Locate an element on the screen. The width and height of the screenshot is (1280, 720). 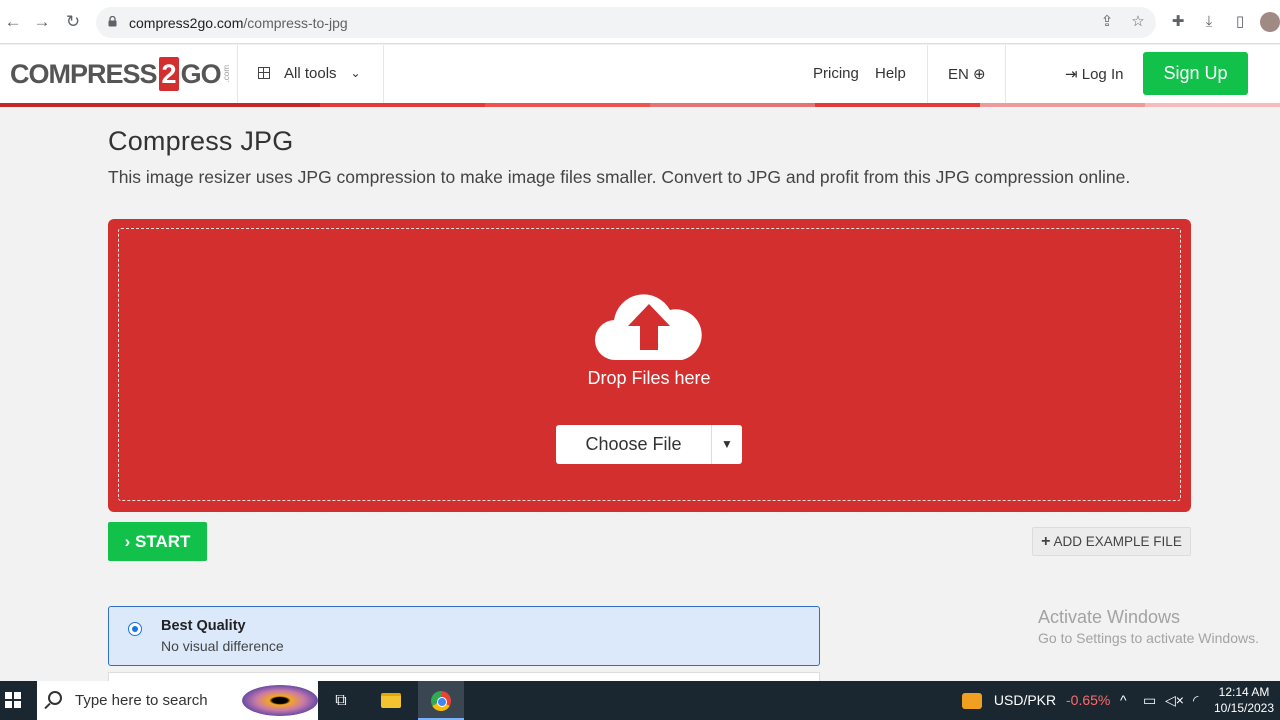
language-selector: EN ⊕ is located at coordinates (967, 74).